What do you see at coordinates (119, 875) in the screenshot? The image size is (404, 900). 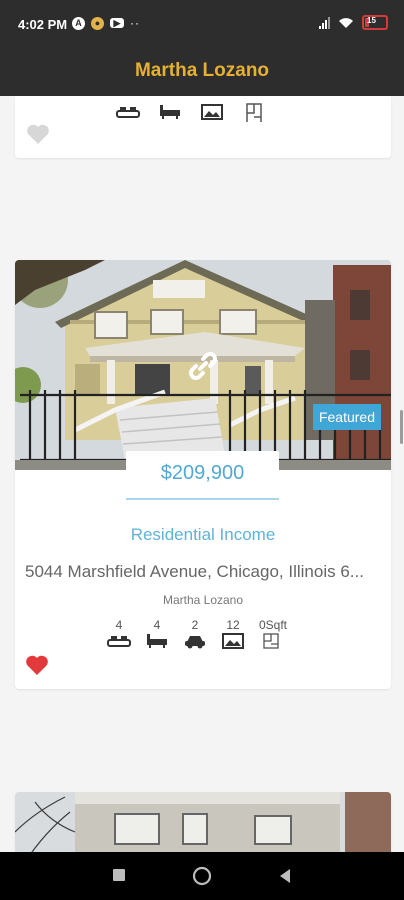 I see `recents-icon` at bounding box center [119, 875].